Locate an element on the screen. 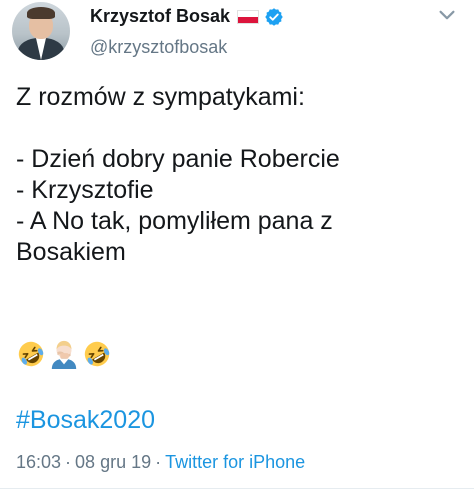 This screenshot has width=474, height=500. emoji-row is located at coordinates (64, 354).